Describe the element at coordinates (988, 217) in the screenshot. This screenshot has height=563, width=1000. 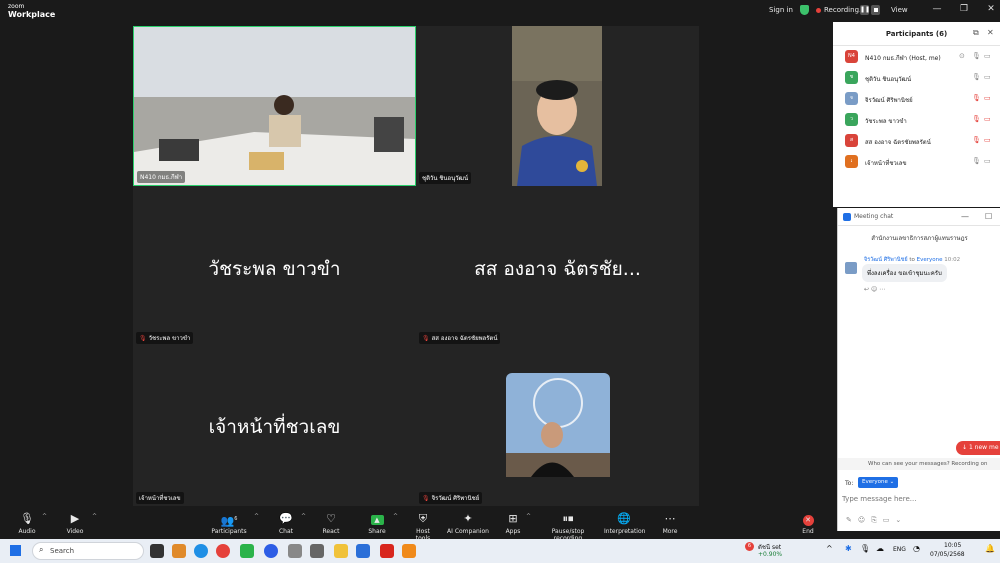
I see `maximize-icon: ☐` at that location.